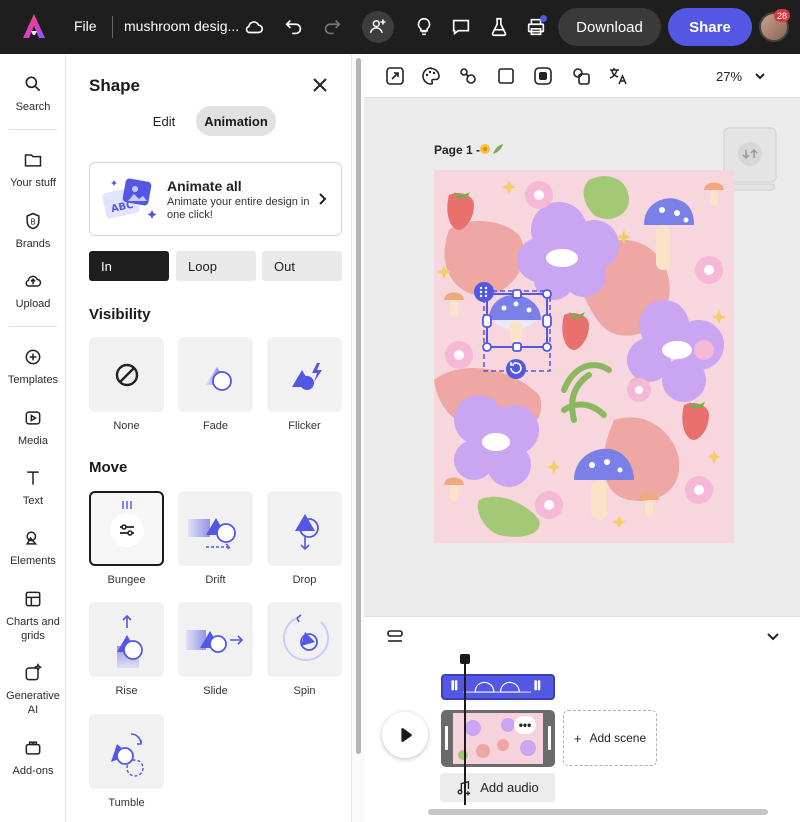 This screenshot has width=800, height=822. I want to click on rail-label: Add-ons, so click(33, 771).